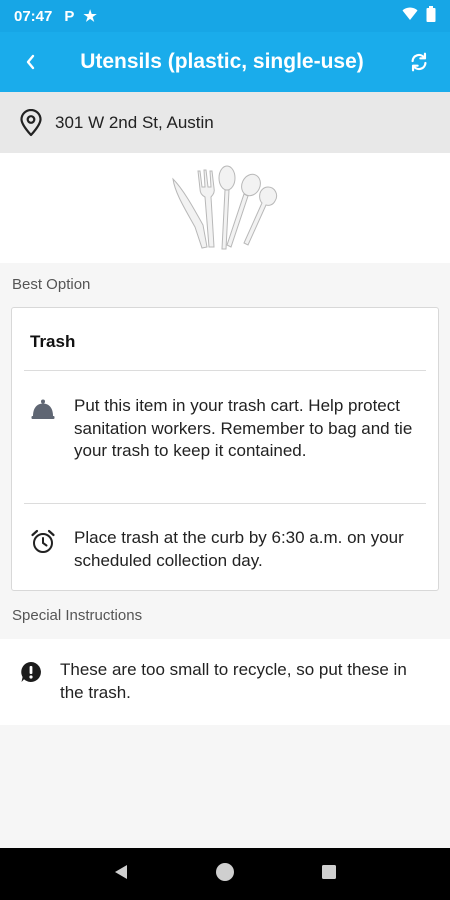 Image resolution: width=450 pixels, height=900 pixels. What do you see at coordinates (53, 341) in the screenshot?
I see `disposal-method-title: Trash` at bounding box center [53, 341].